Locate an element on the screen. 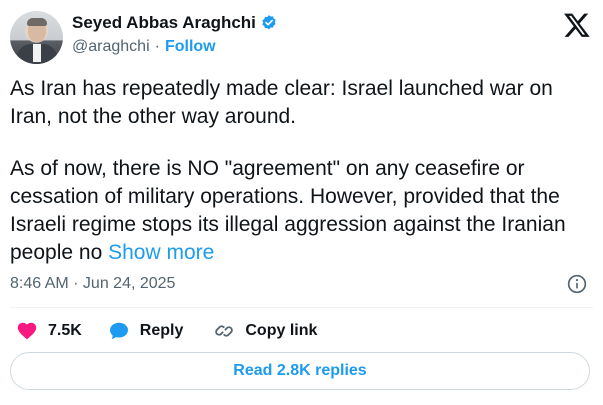 The image size is (603, 405). reply-button: Reply is located at coordinates (146, 331).